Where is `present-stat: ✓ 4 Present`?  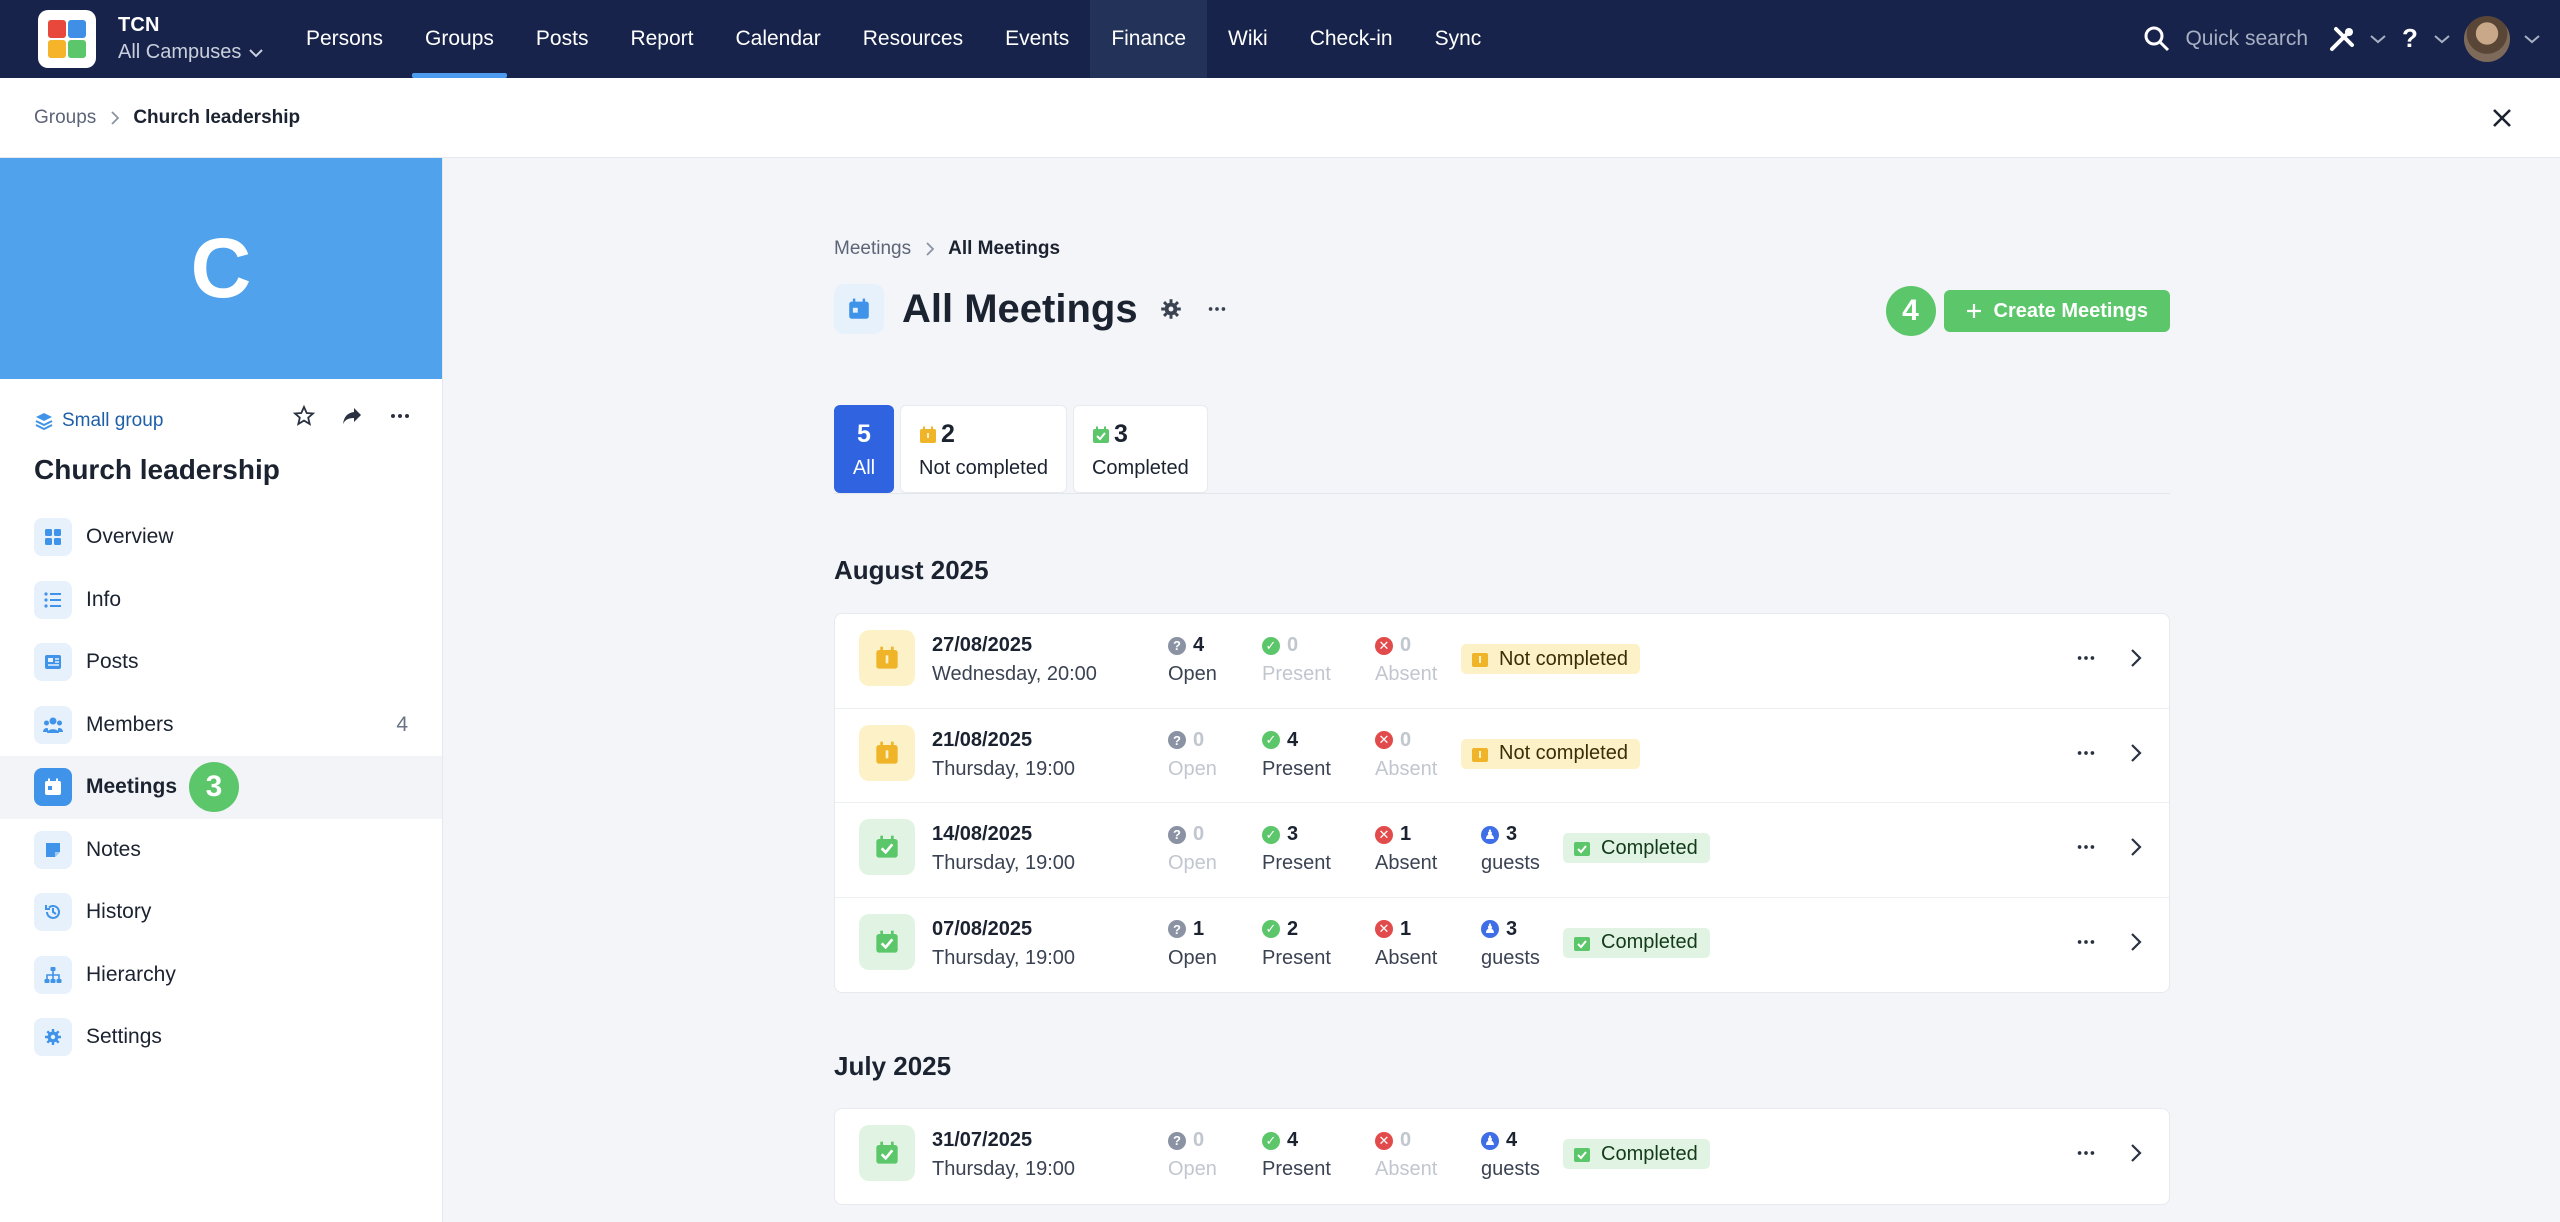 present-stat: ✓ 4 Present is located at coordinates (1296, 1155).